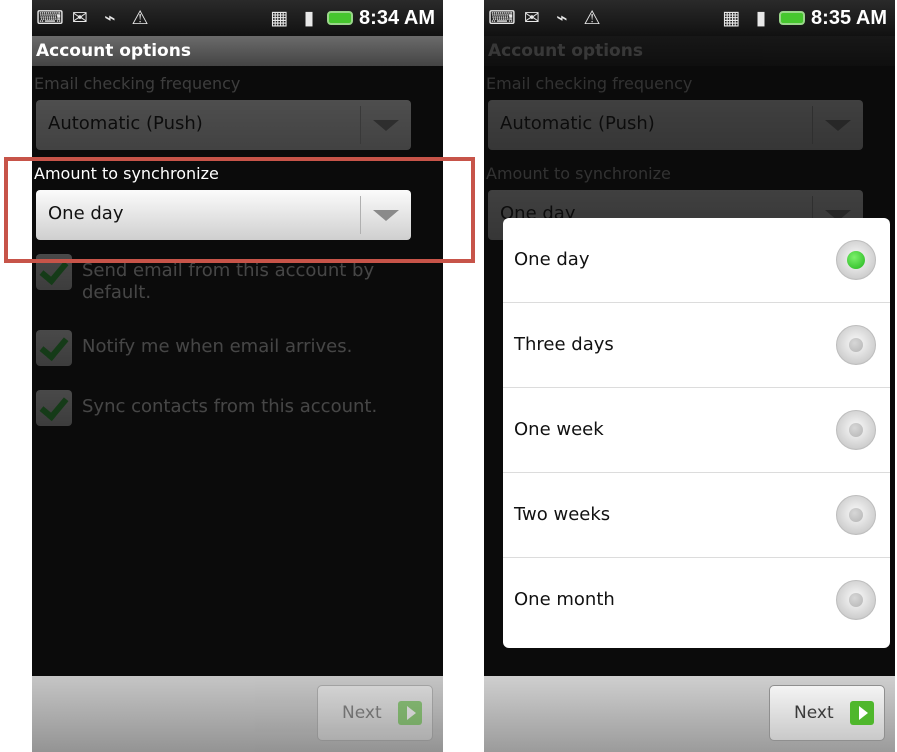  Describe the element at coordinates (559, 429) in the screenshot. I see `option-label: One week` at that location.